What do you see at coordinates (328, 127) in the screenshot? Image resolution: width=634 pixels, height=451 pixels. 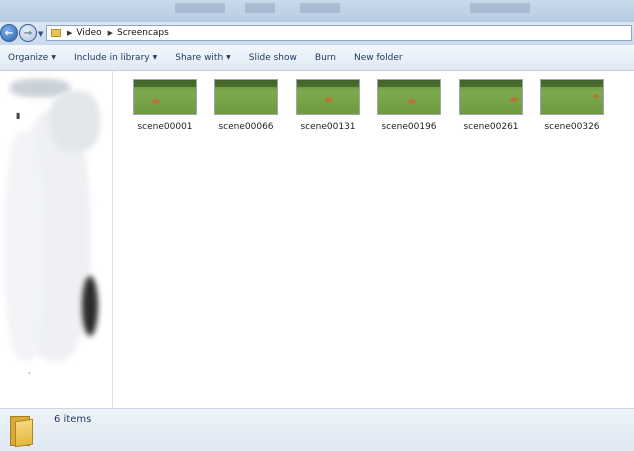 I see `file-name: scene00131` at bounding box center [328, 127].